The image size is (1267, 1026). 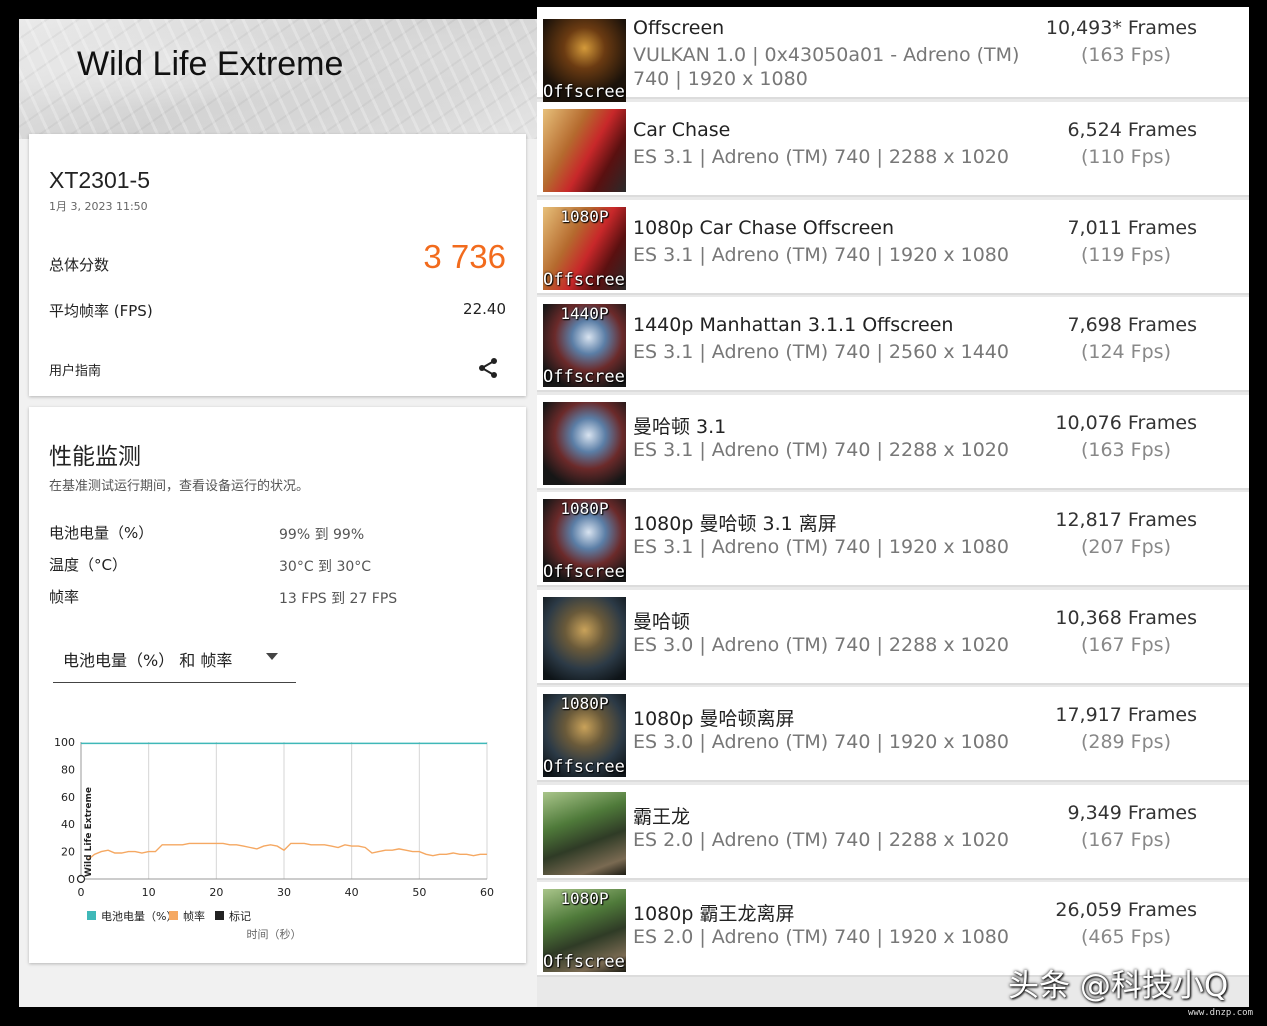 What do you see at coordinates (1132, 130) in the screenshot?
I see `test-frames: 6,524 Frames` at bounding box center [1132, 130].